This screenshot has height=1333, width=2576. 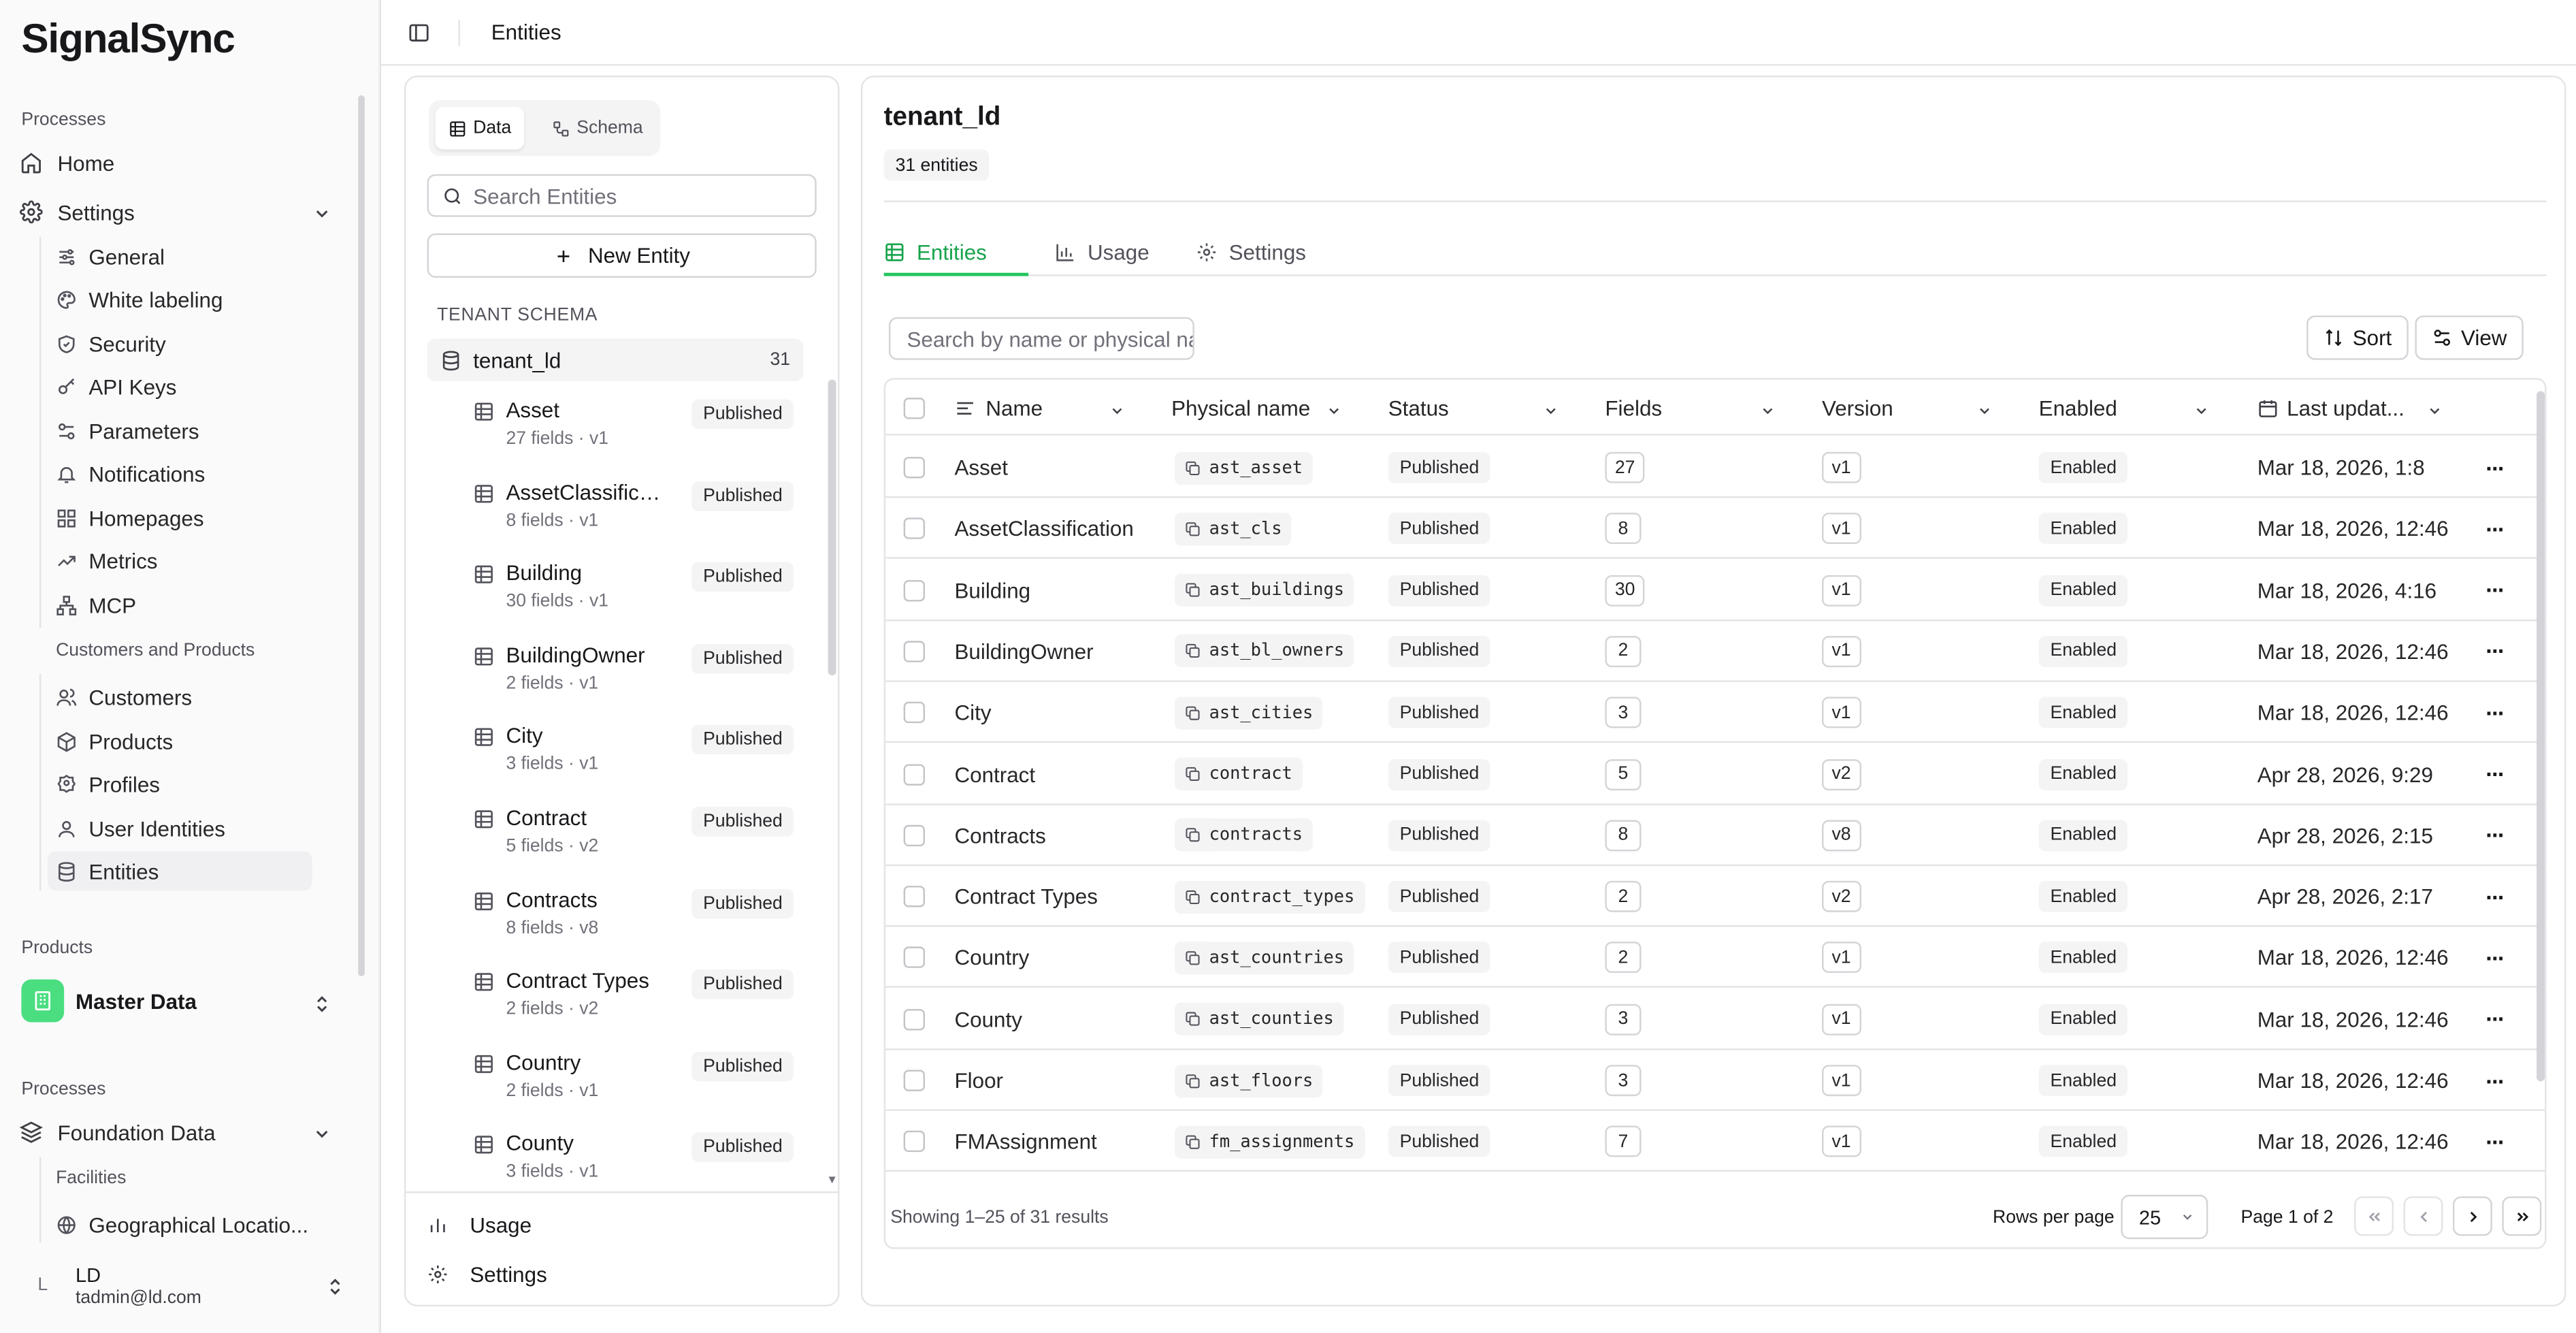 What do you see at coordinates (128, 40) in the screenshot?
I see `app-logo: SignalSync` at bounding box center [128, 40].